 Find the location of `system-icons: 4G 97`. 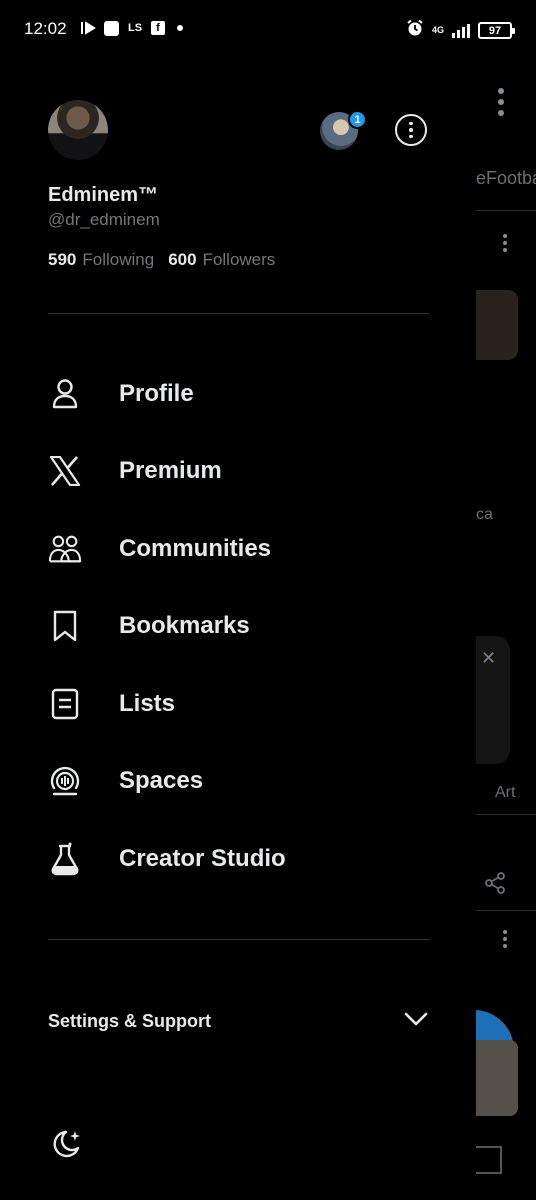

system-icons: 4G 97 is located at coordinates (460, 30).